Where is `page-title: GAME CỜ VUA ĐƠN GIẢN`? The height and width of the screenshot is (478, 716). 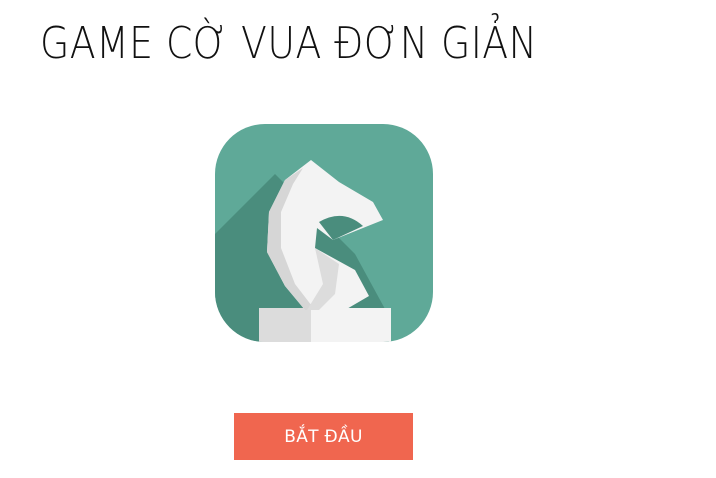 page-title: GAME CỜ VUA ĐƠN GIẢN is located at coordinates (289, 43).